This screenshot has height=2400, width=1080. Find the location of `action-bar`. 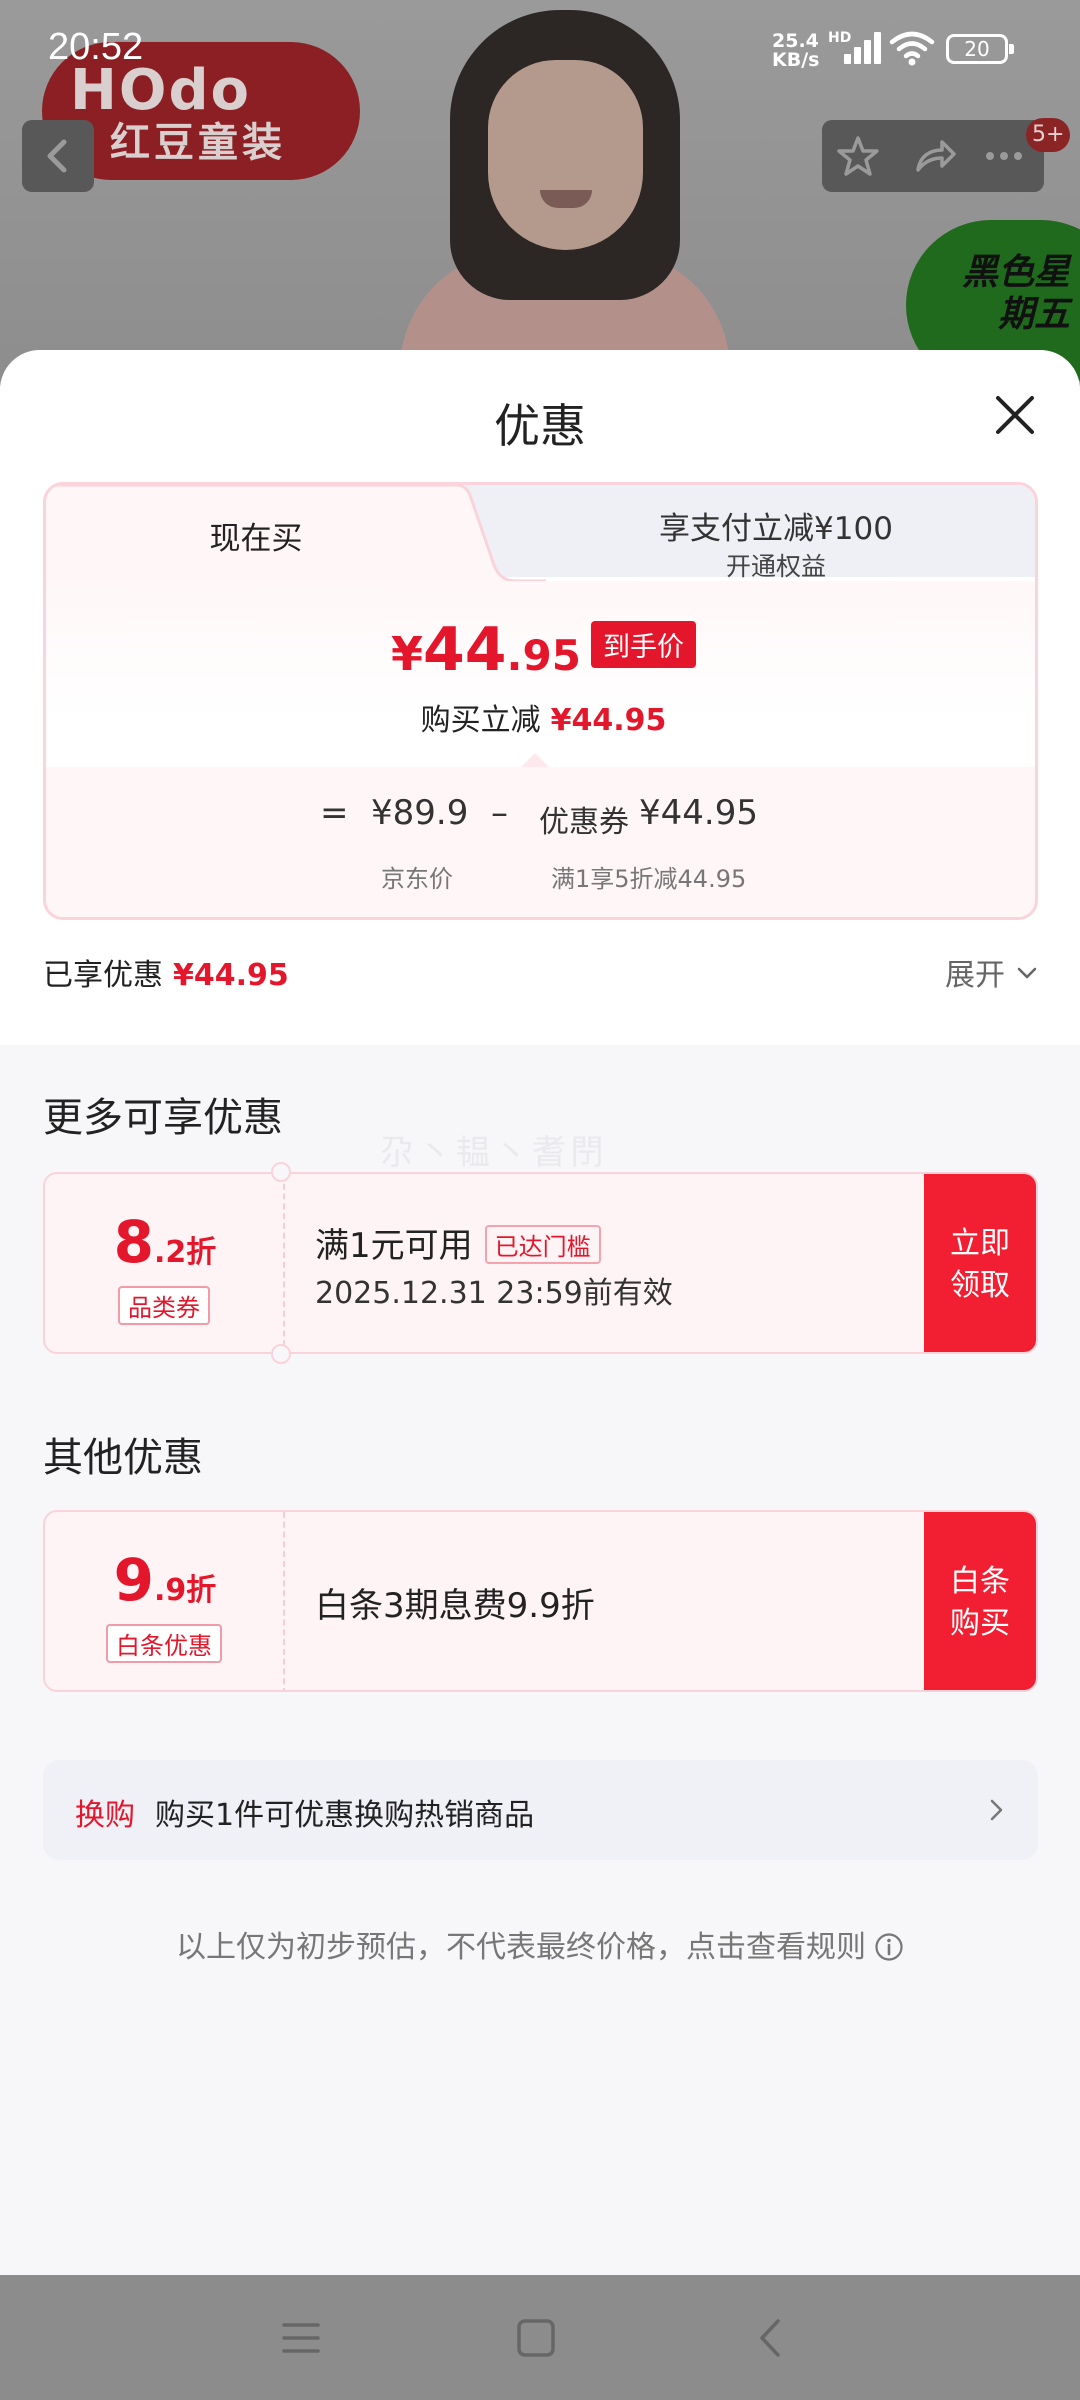

action-bar is located at coordinates (933, 156).